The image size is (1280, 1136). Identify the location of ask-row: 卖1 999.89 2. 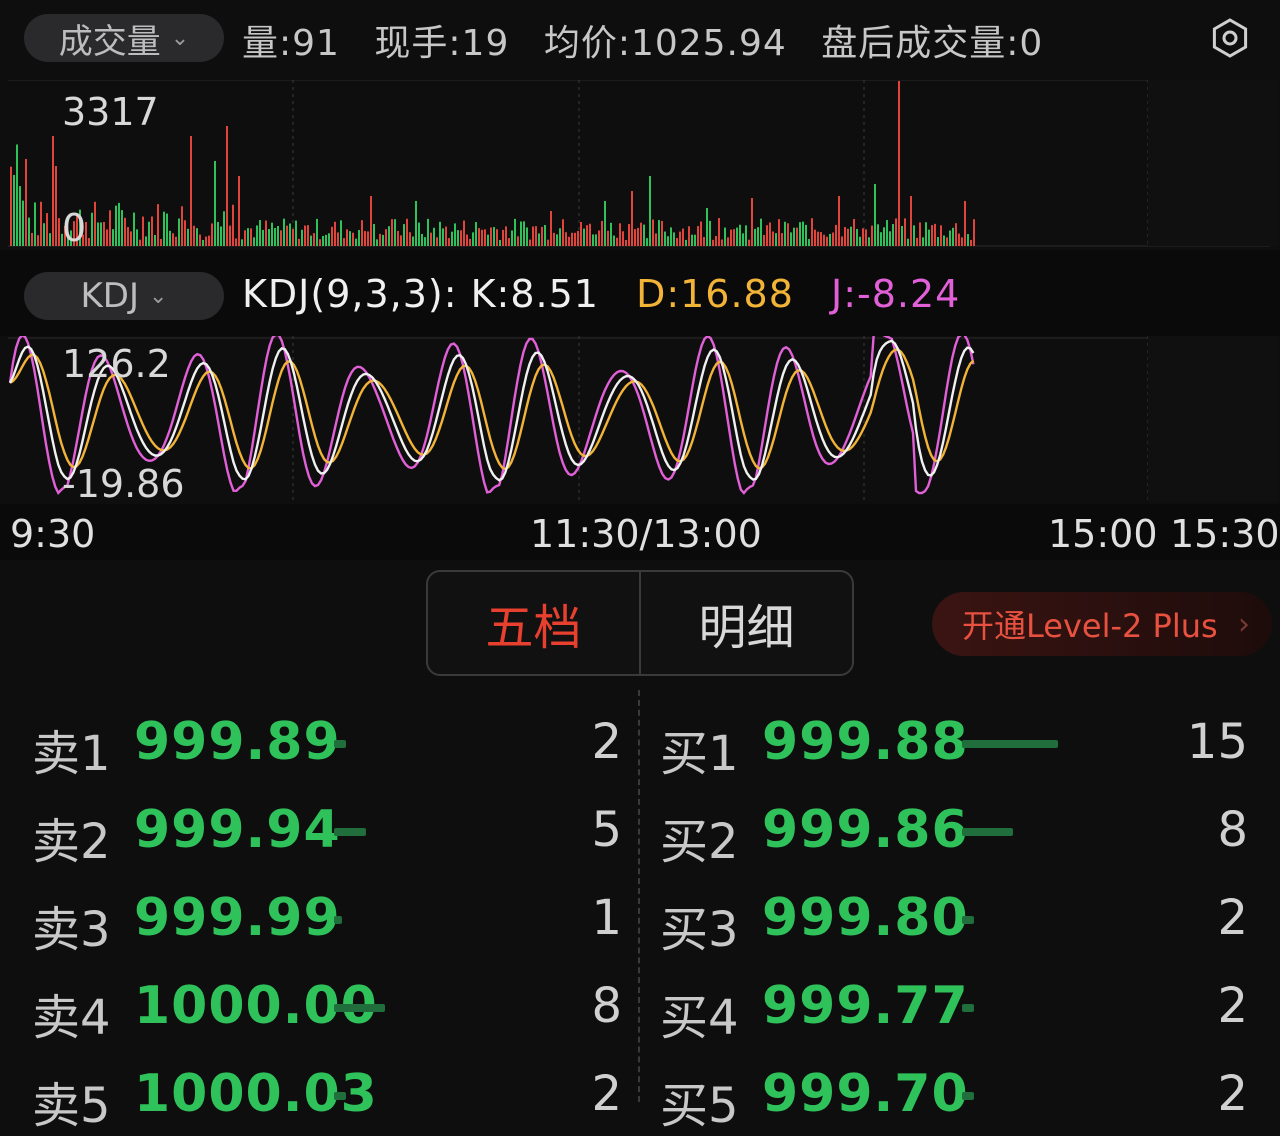
(327, 740).